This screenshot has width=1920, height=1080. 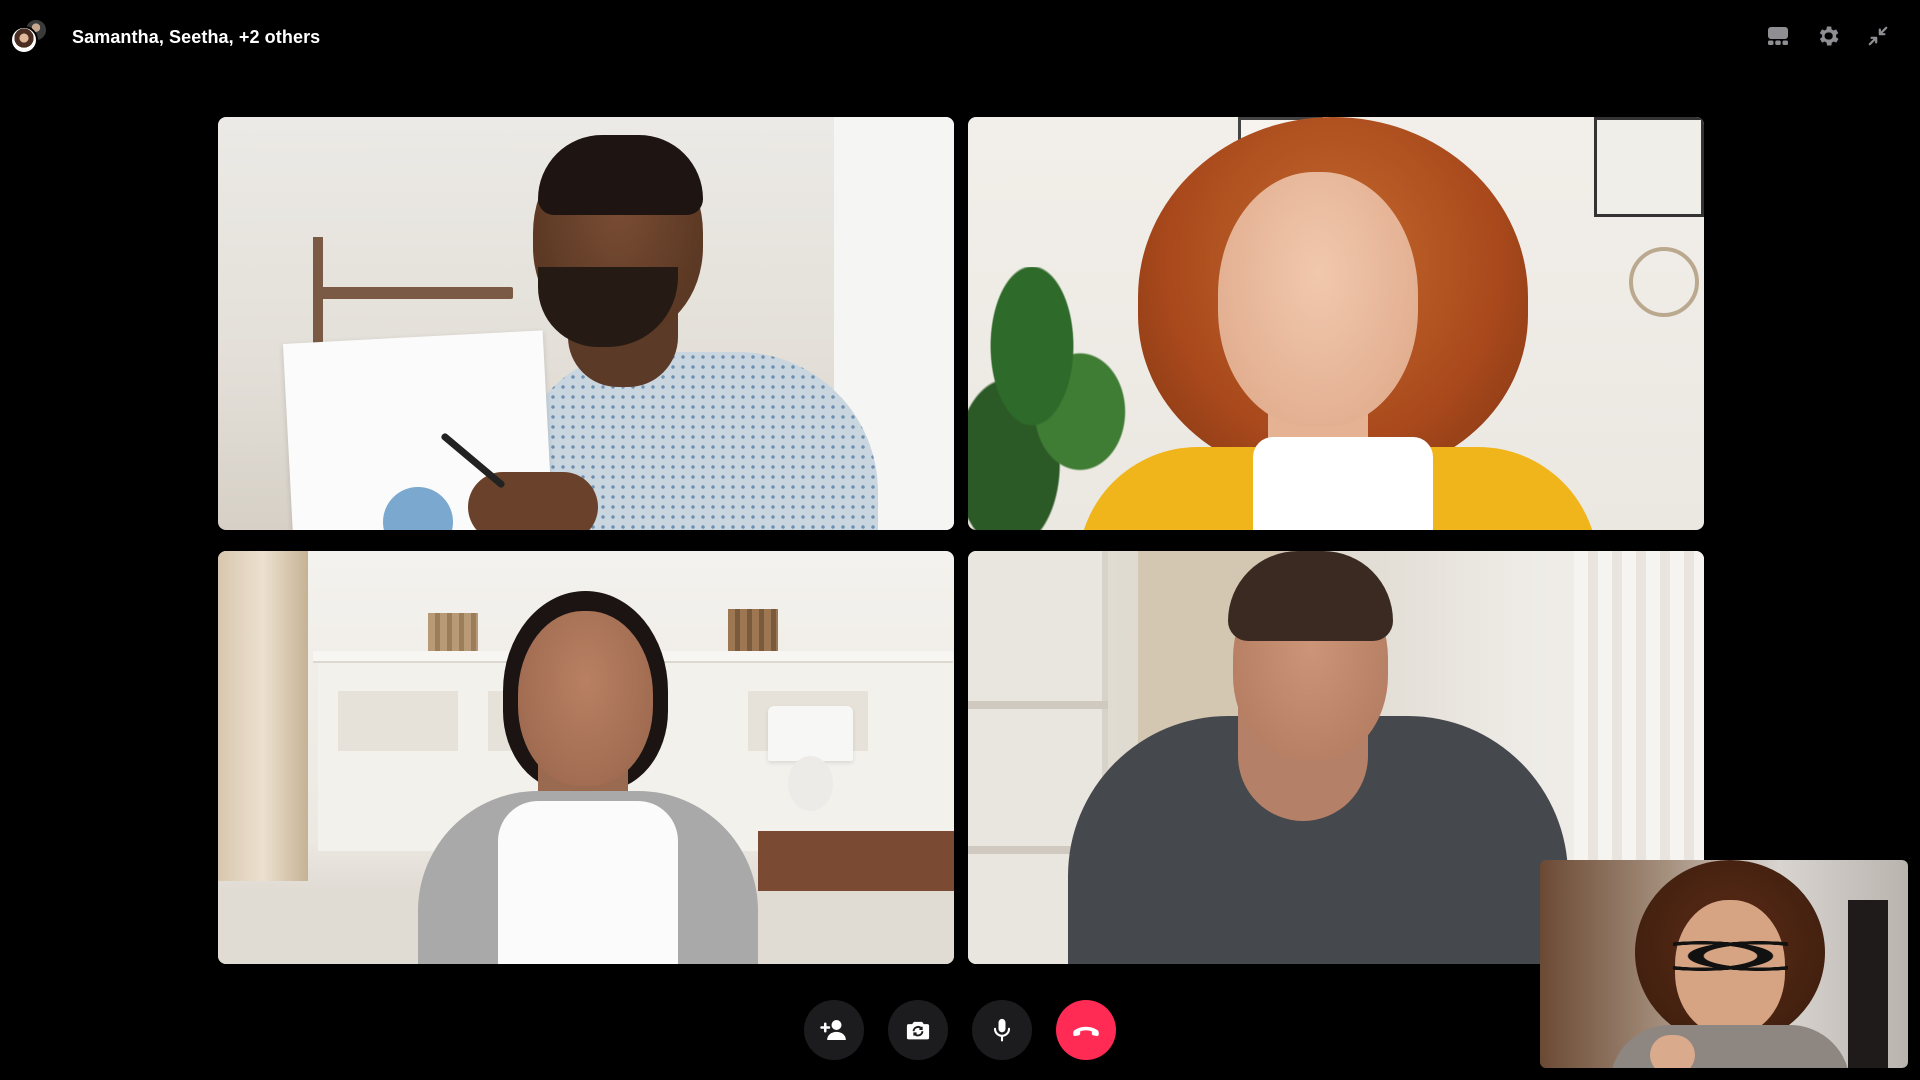 I want to click on flip-camera-button, so click(x=918, y=1030).